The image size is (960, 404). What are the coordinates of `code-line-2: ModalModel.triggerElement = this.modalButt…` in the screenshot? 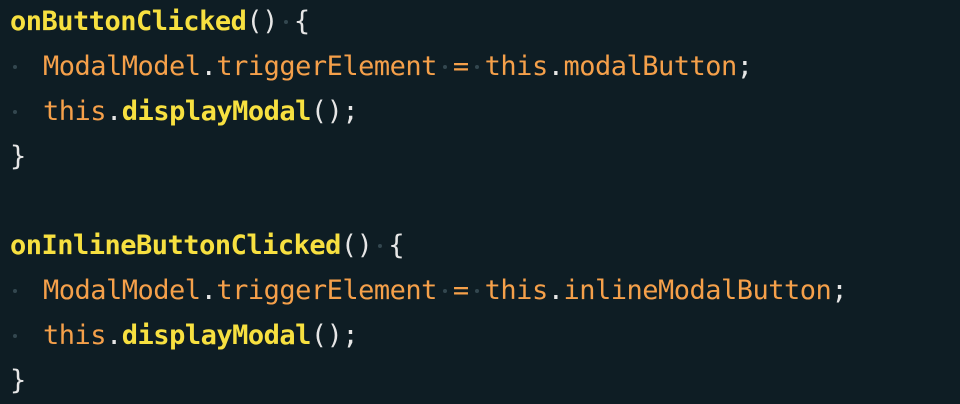 It's located at (381, 67).